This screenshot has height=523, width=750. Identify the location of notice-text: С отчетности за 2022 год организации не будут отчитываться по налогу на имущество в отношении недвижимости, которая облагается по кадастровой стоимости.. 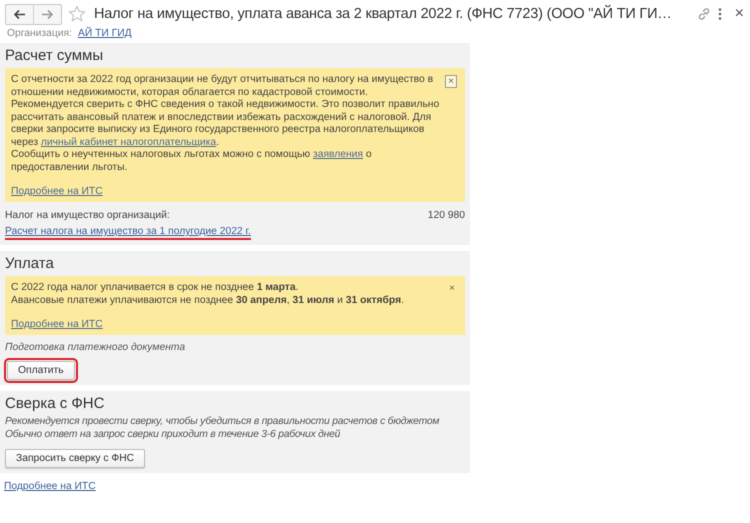
(222, 86).